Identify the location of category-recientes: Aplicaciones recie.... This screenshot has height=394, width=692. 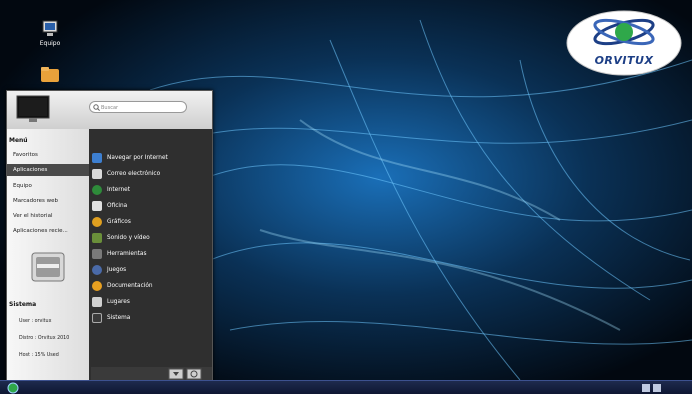
(48, 231).